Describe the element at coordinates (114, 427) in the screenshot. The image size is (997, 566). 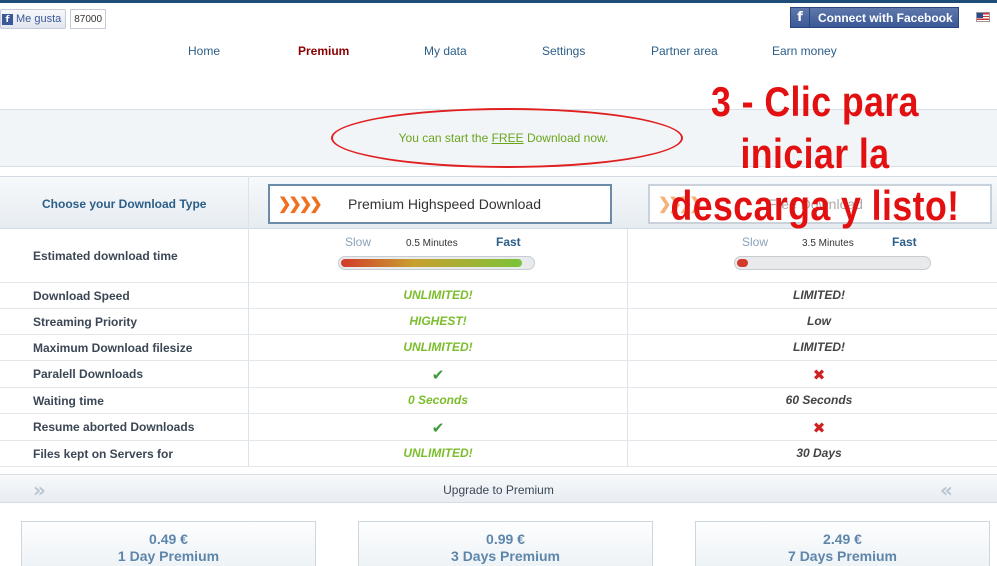
I see `feature-label: Resume aborted Downloads` at that location.